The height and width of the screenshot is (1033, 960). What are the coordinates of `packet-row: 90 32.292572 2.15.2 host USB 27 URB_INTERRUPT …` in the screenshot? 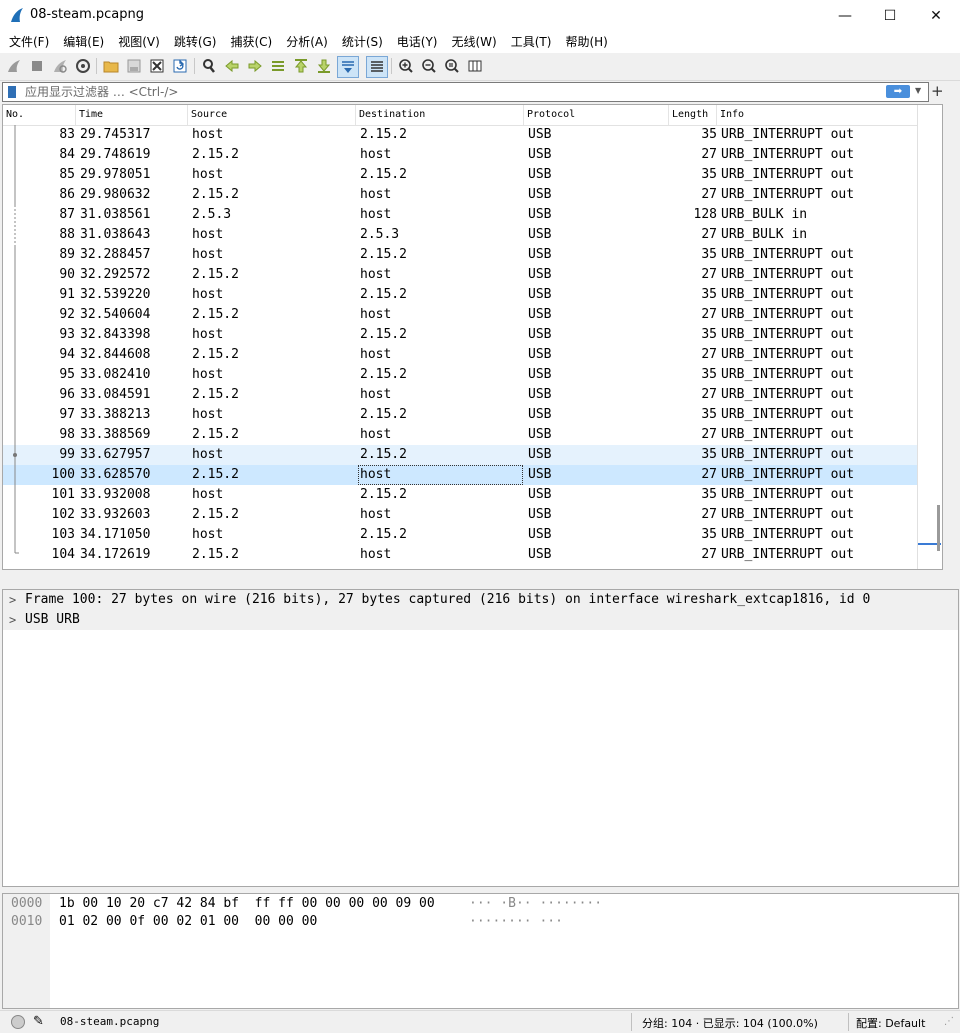 It's located at (460, 275).